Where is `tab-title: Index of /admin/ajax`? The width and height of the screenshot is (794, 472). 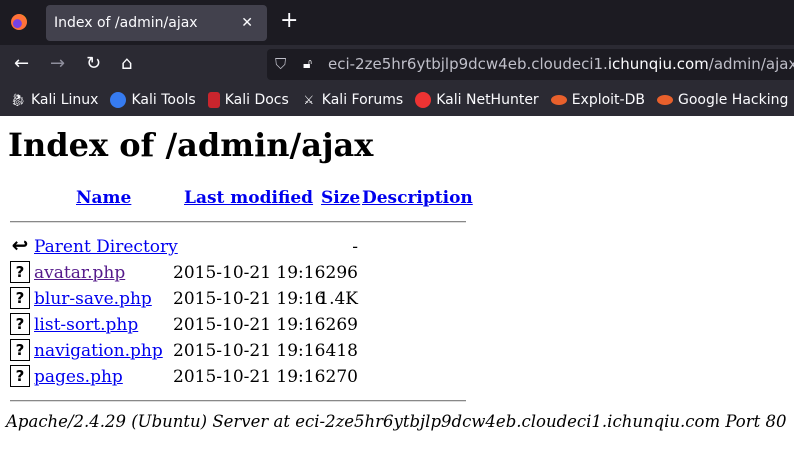
tab-title: Index of /admin/ajax is located at coordinates (126, 23).